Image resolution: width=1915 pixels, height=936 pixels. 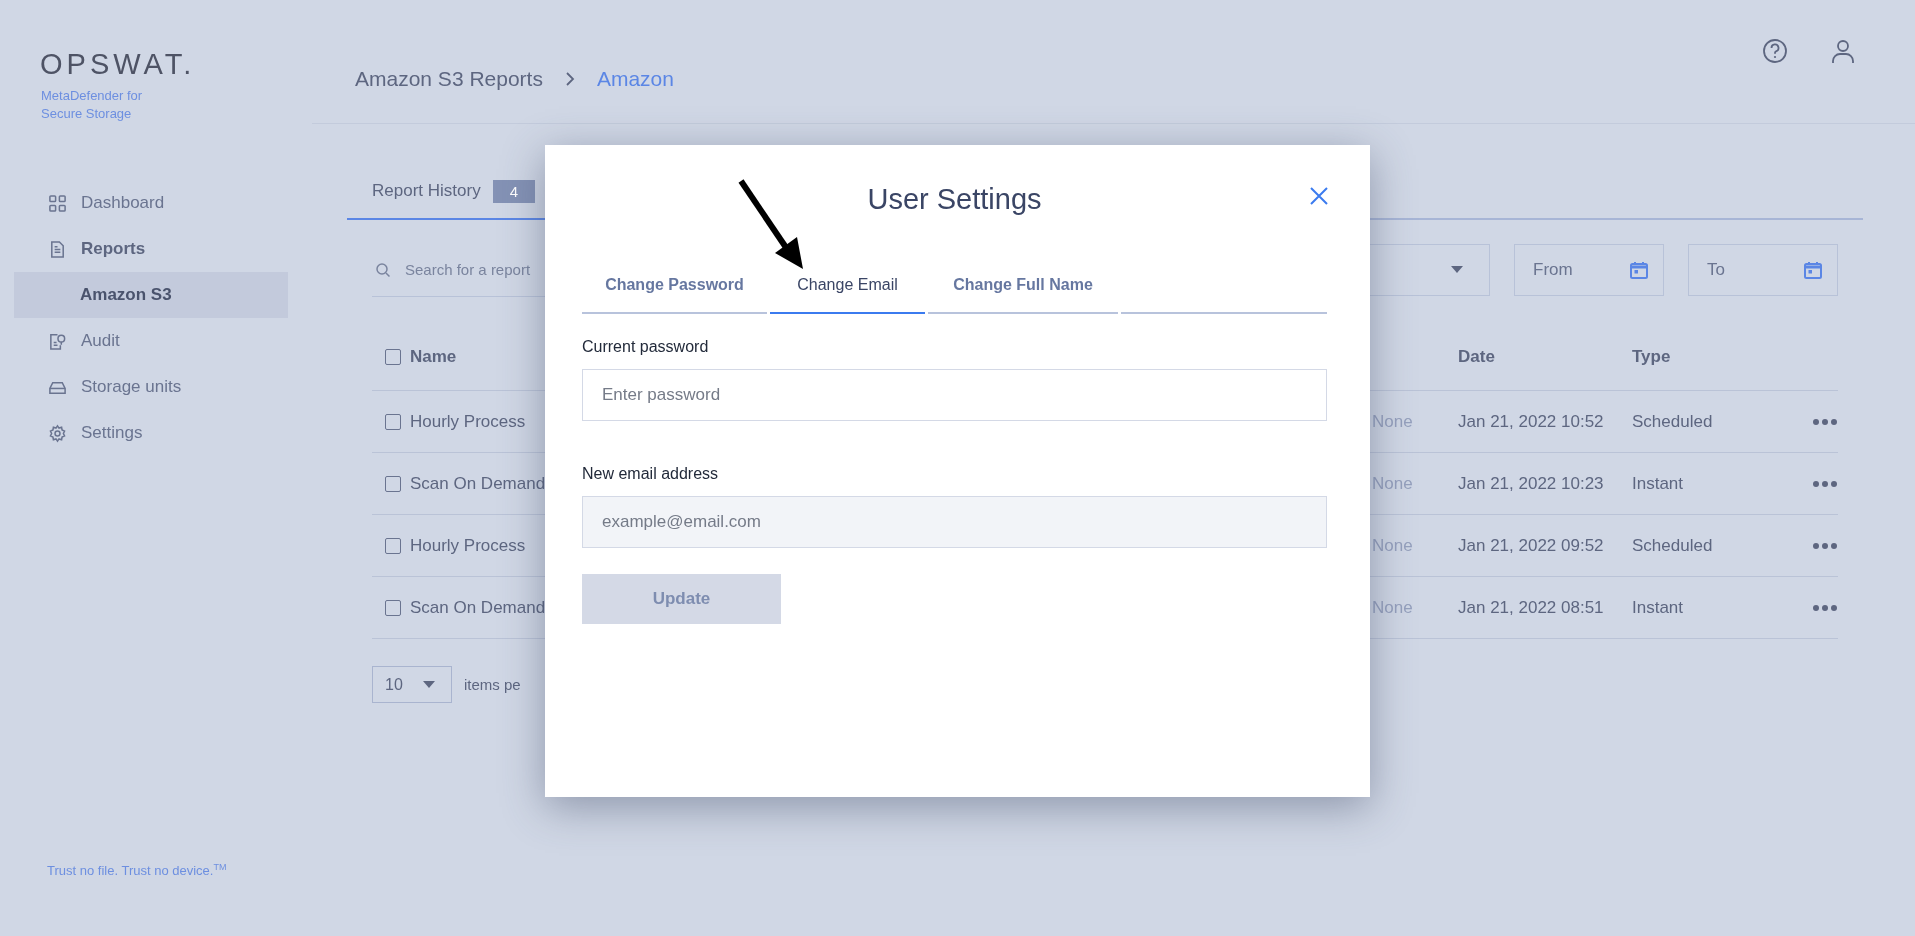 What do you see at coordinates (118, 64) in the screenshot?
I see `logo: OPSWAT.` at bounding box center [118, 64].